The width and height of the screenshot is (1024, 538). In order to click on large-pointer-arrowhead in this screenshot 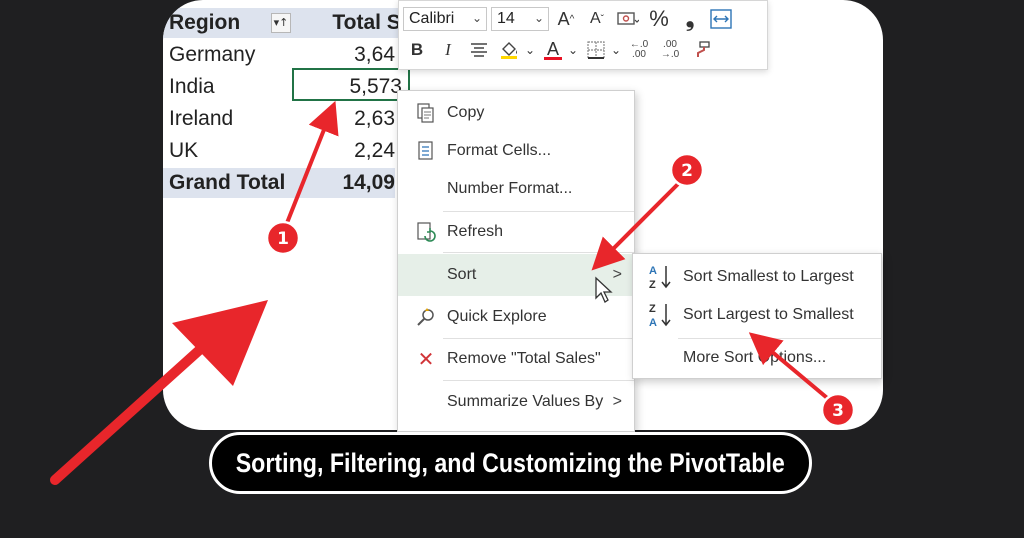, I will do `click(220, 343)`.